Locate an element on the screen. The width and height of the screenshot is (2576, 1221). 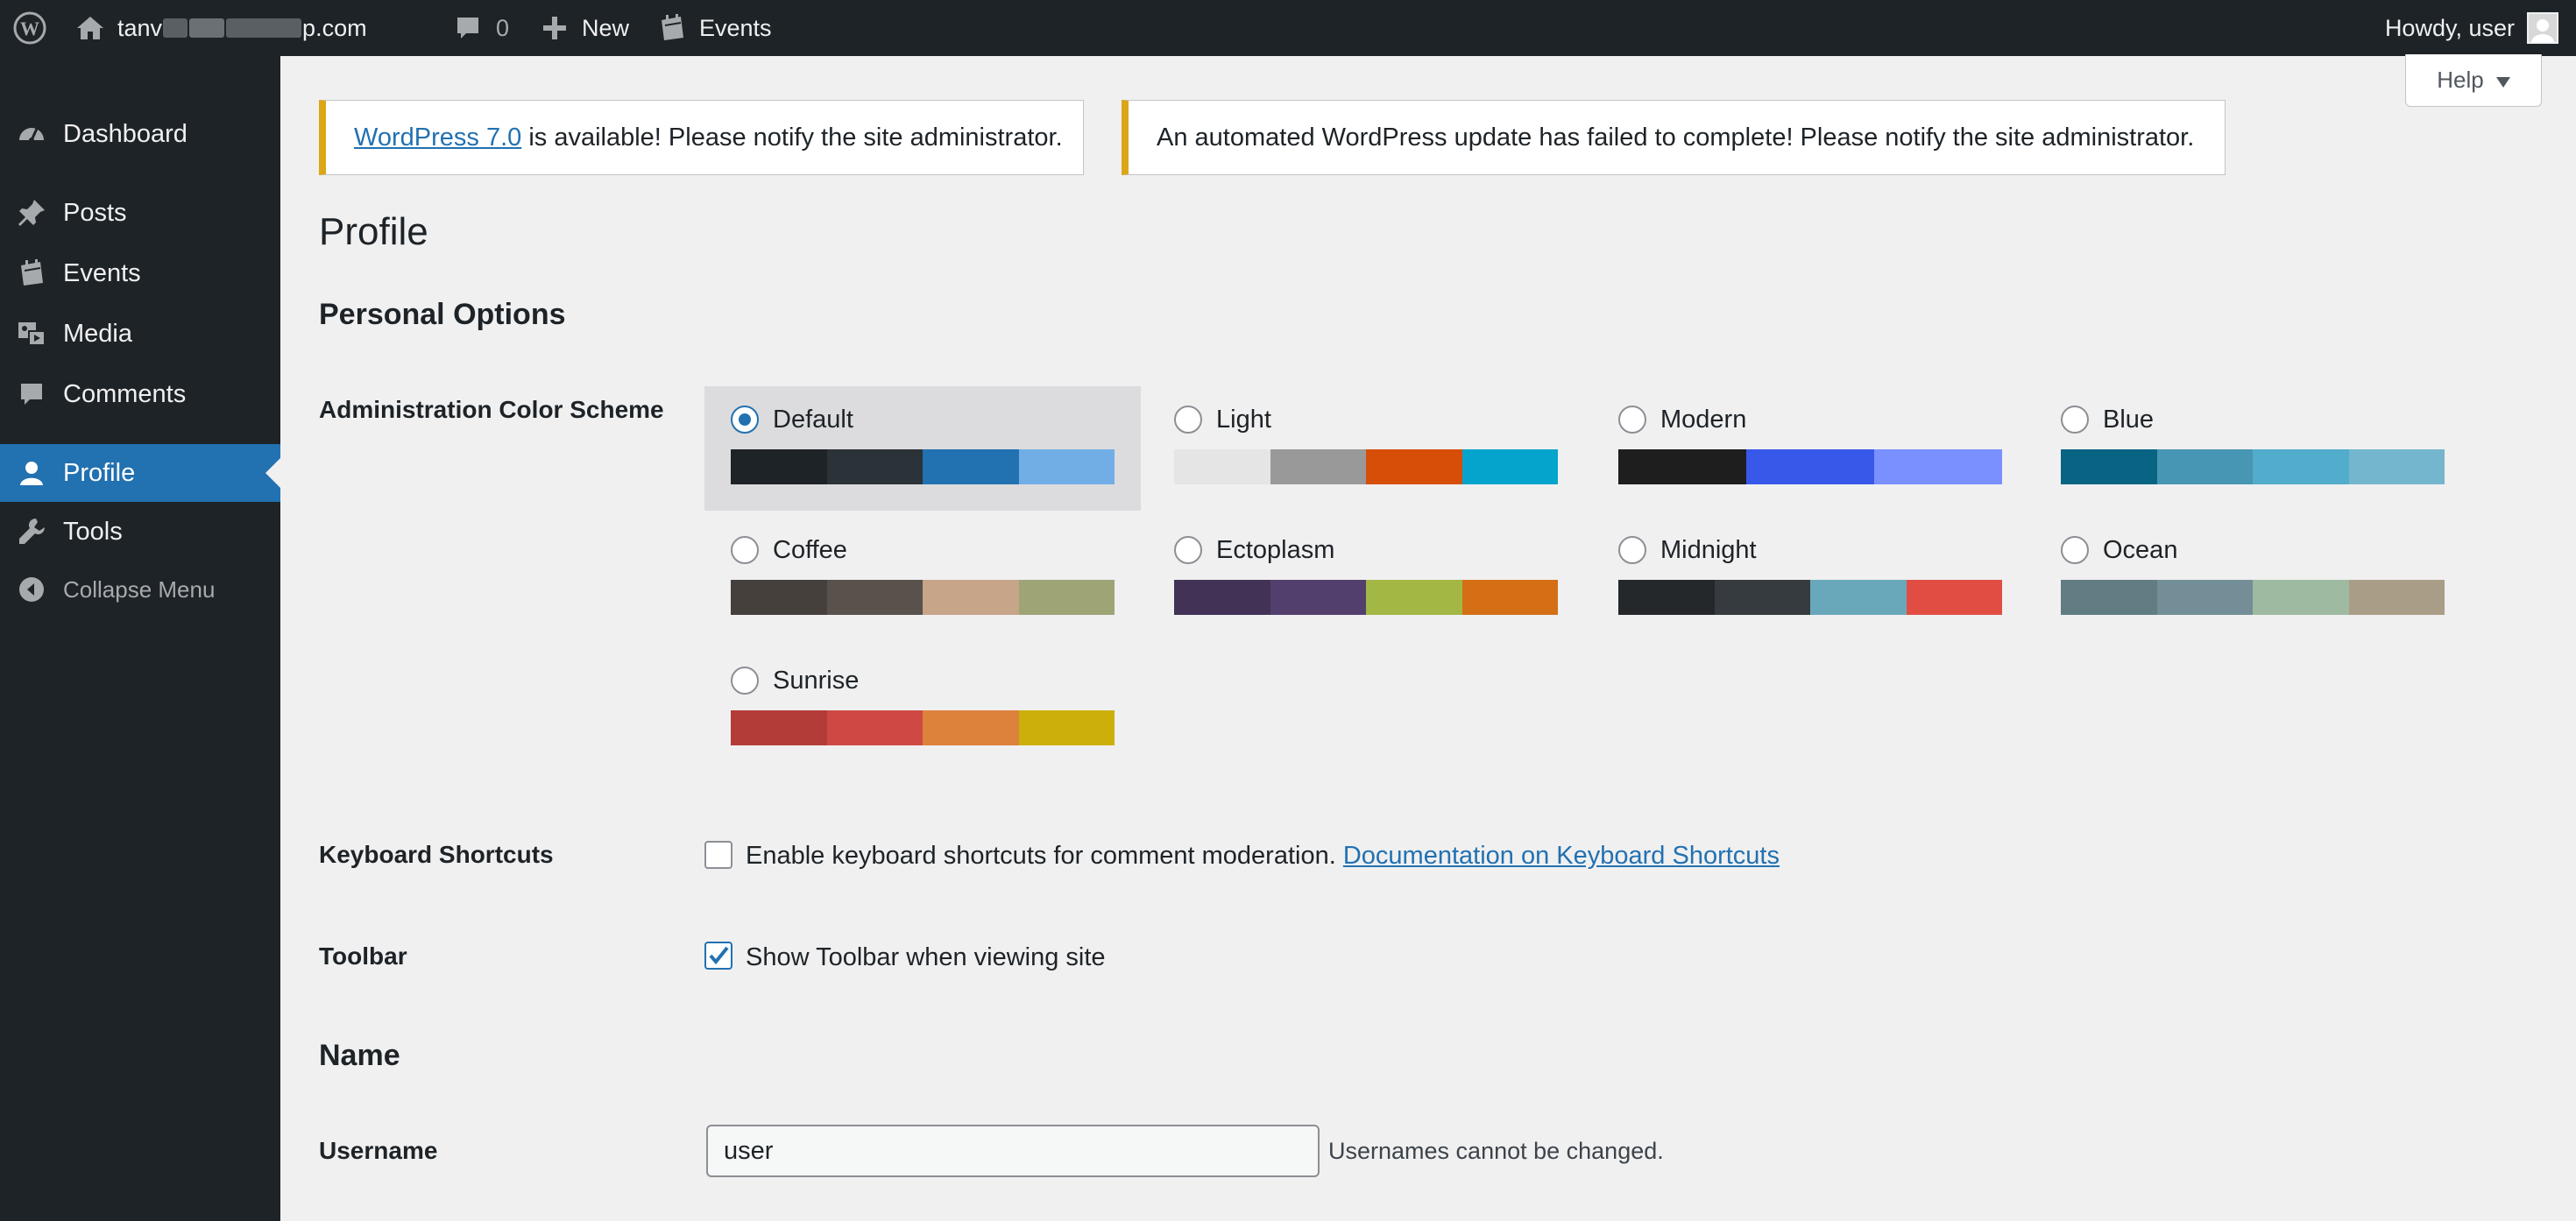
keyboard-shortcuts-checkbox is located at coordinates (718, 855).